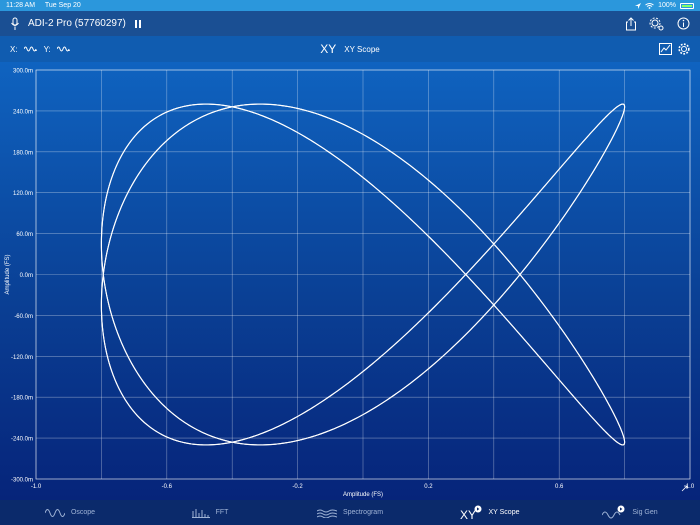  I want to click on pause-icon, so click(138, 24).